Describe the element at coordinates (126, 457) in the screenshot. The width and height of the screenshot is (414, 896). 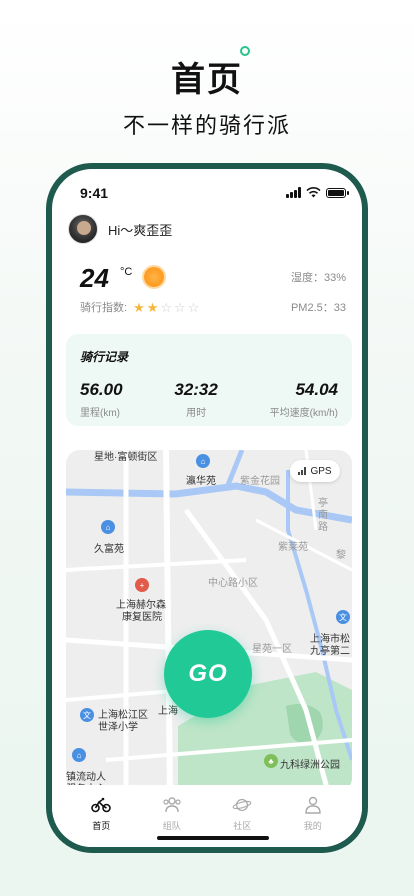
I see `map-label: 星地·富顿街区` at that location.